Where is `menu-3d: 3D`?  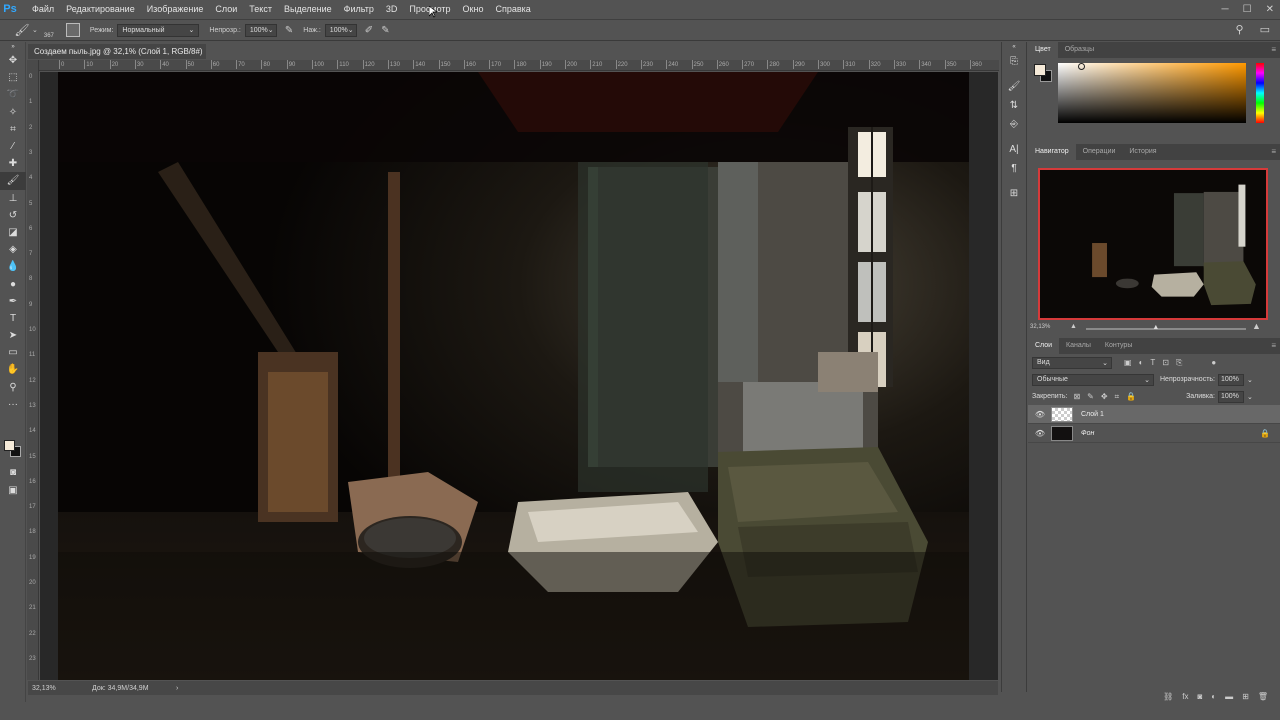
menu-3d: 3D is located at coordinates (392, 9).